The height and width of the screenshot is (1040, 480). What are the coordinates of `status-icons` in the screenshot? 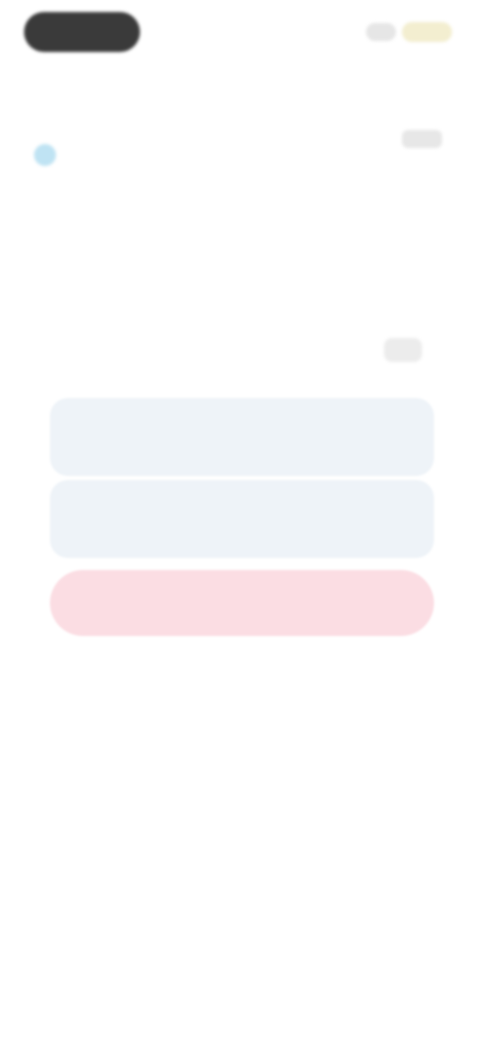 It's located at (409, 32).